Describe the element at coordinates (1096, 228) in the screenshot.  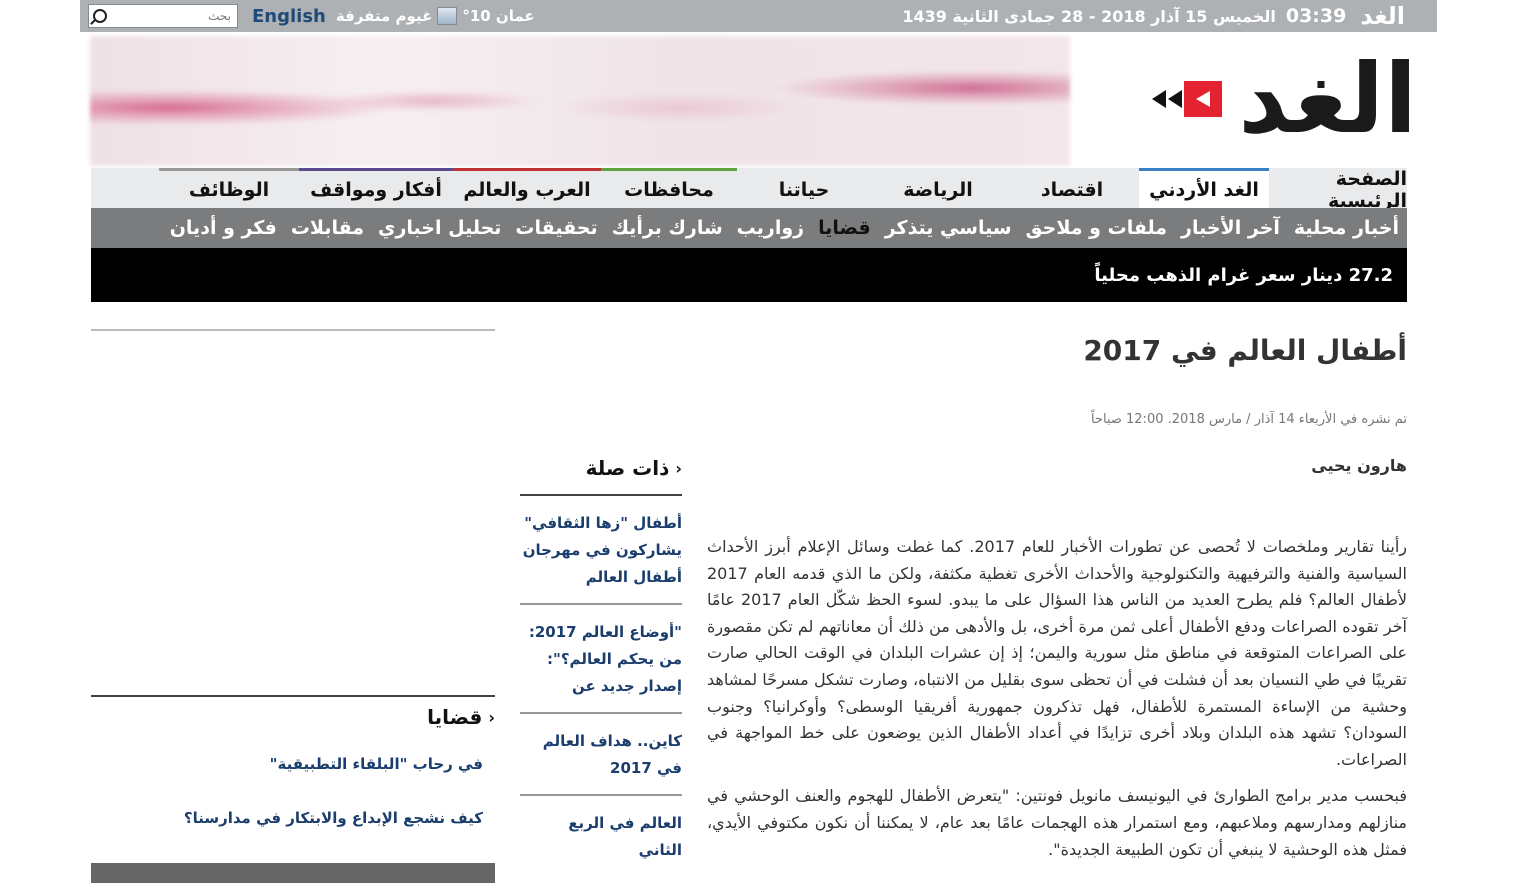
I see `sub-nav-item: ملفات و ملاحق` at that location.